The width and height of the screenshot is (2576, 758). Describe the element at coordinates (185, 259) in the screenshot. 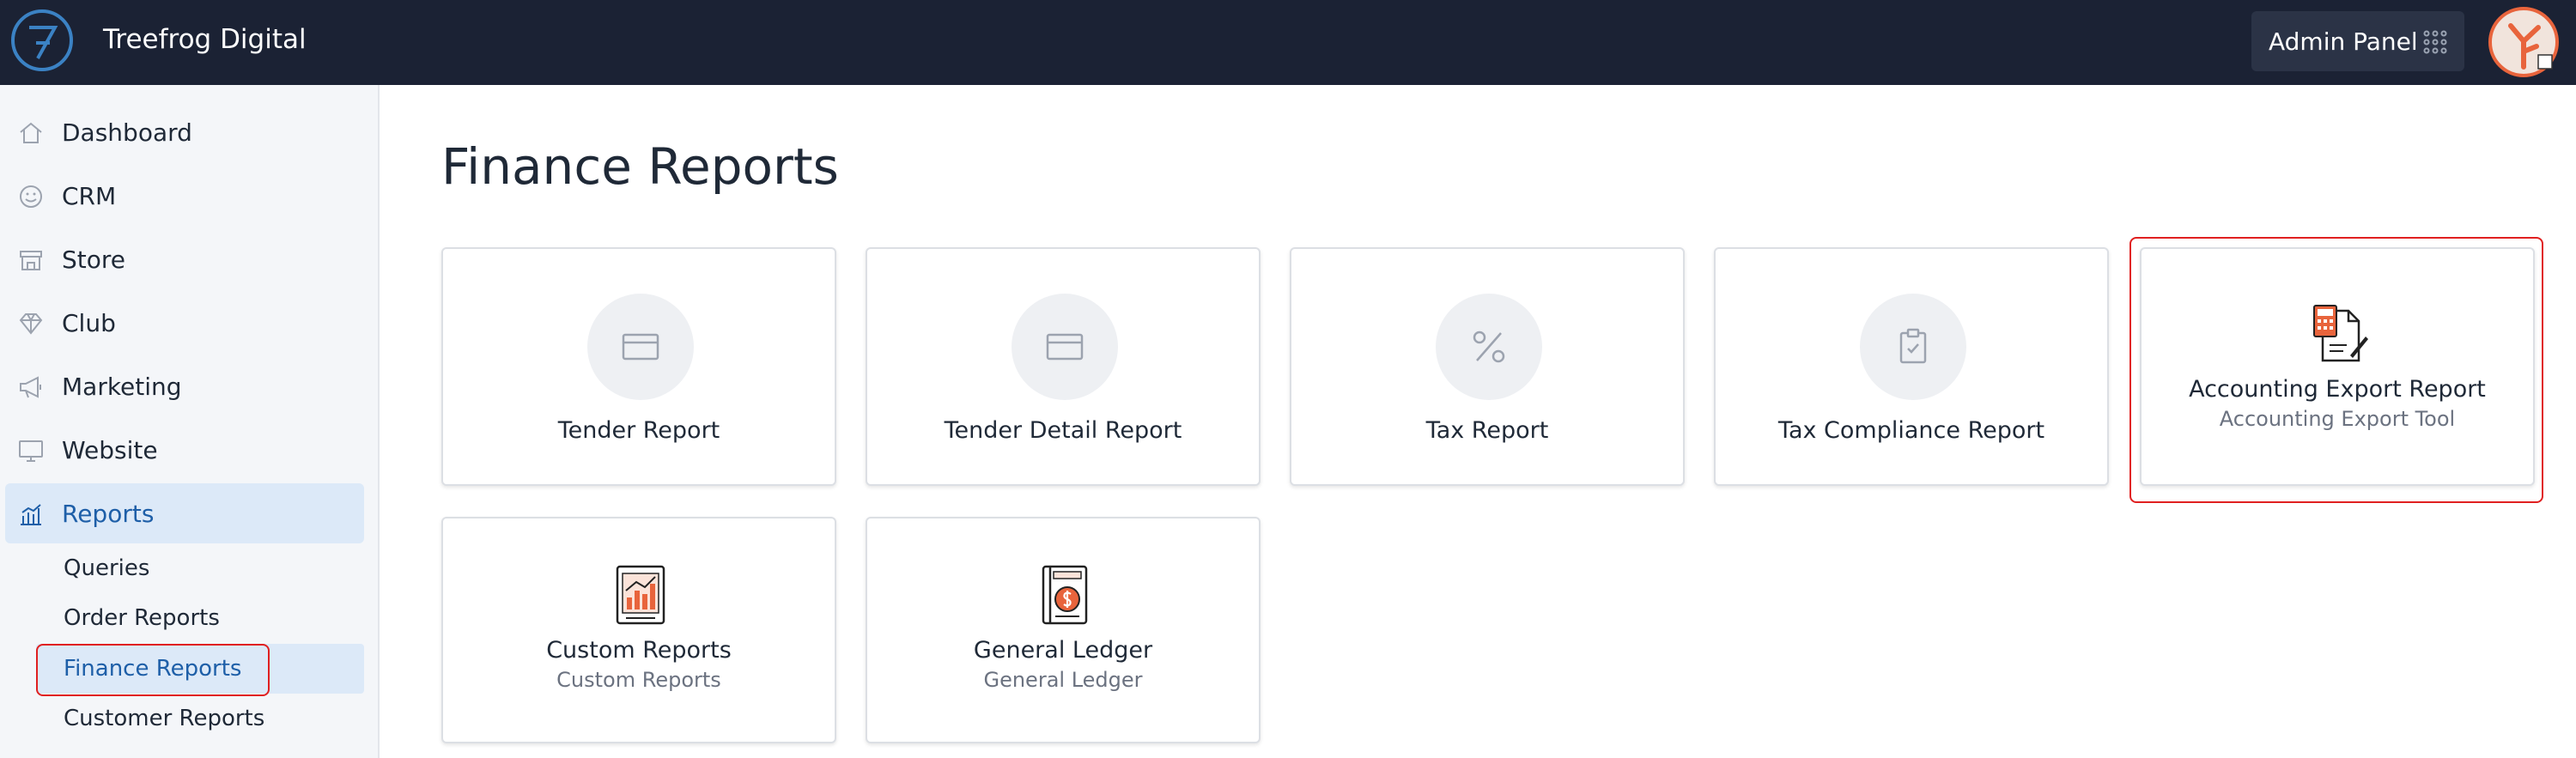

I see `sidebar-item-store: Store` at that location.